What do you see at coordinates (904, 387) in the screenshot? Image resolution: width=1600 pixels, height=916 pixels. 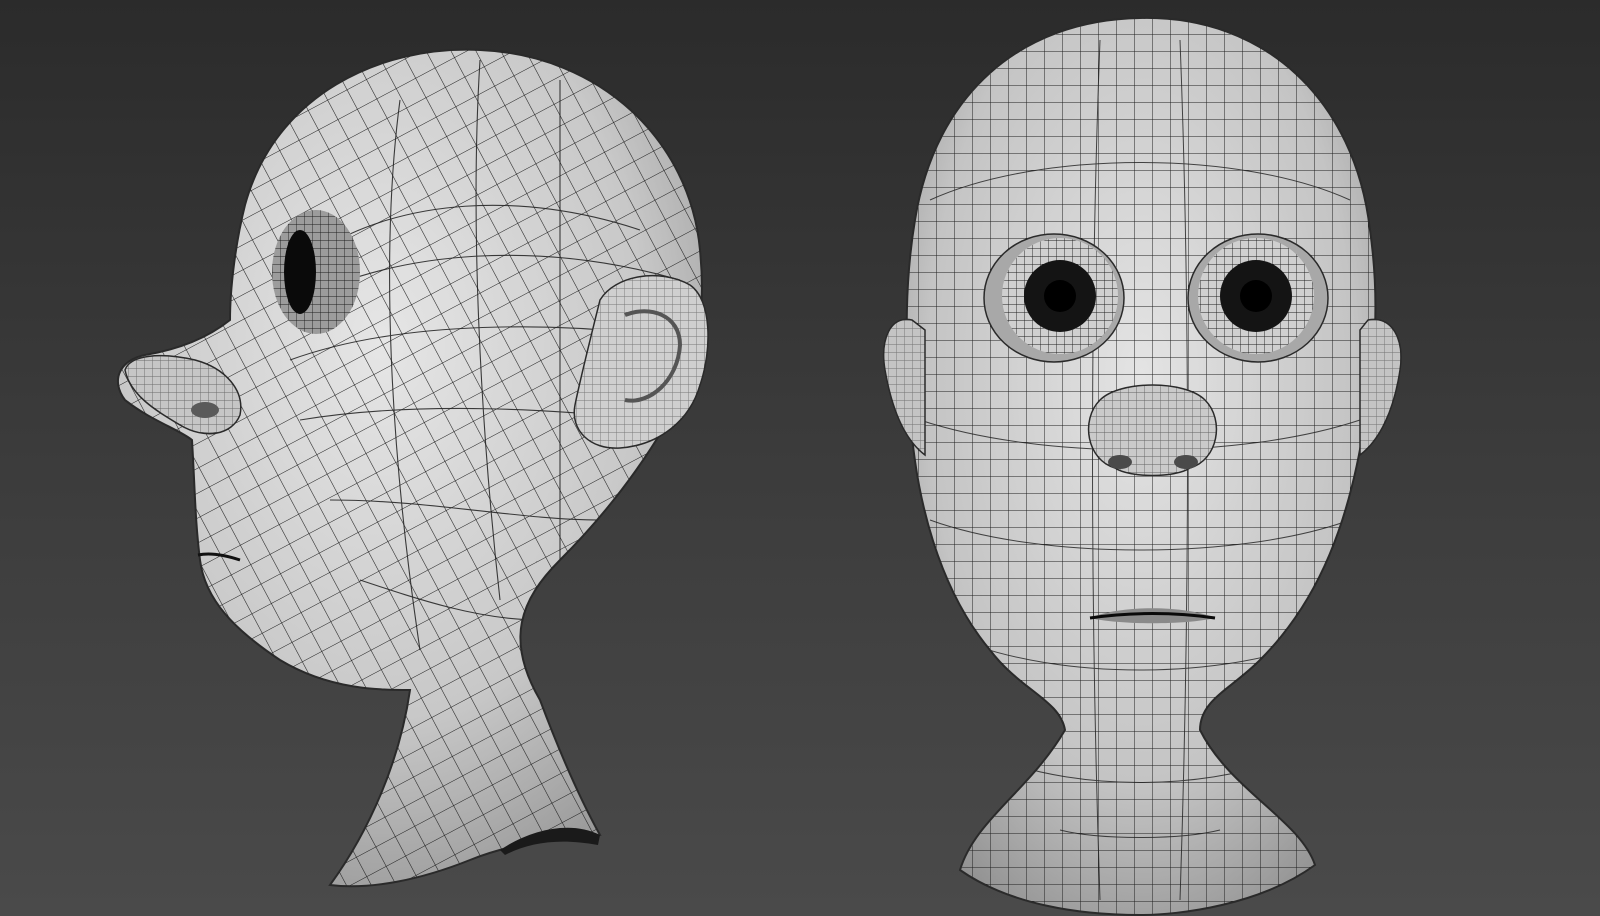 I see `front-ear-left` at bounding box center [904, 387].